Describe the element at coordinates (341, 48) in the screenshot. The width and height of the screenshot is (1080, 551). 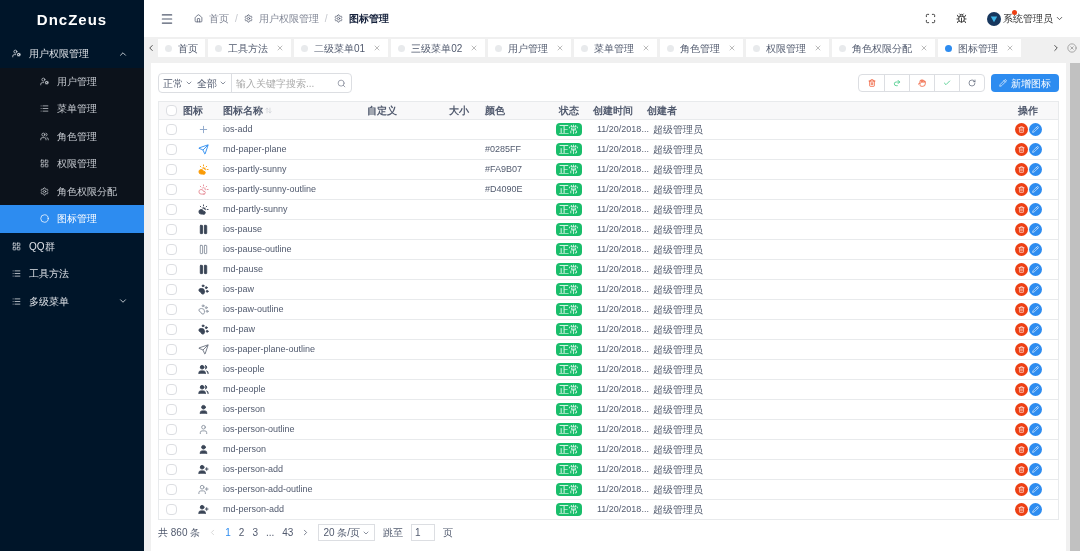
I see `page-tab: 二级菜单01` at that location.